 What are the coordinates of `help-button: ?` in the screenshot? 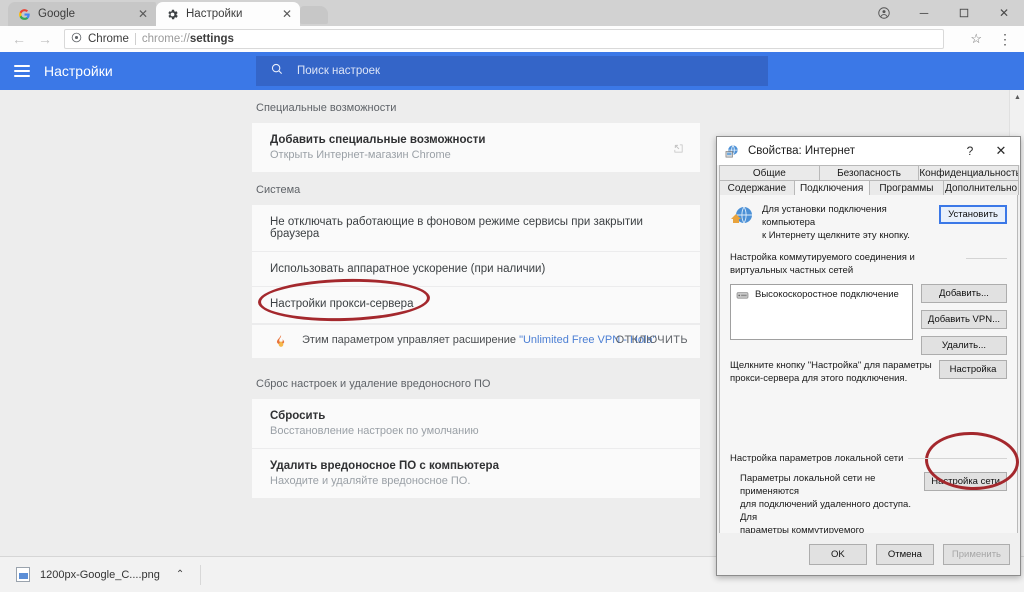 It's located at (970, 151).